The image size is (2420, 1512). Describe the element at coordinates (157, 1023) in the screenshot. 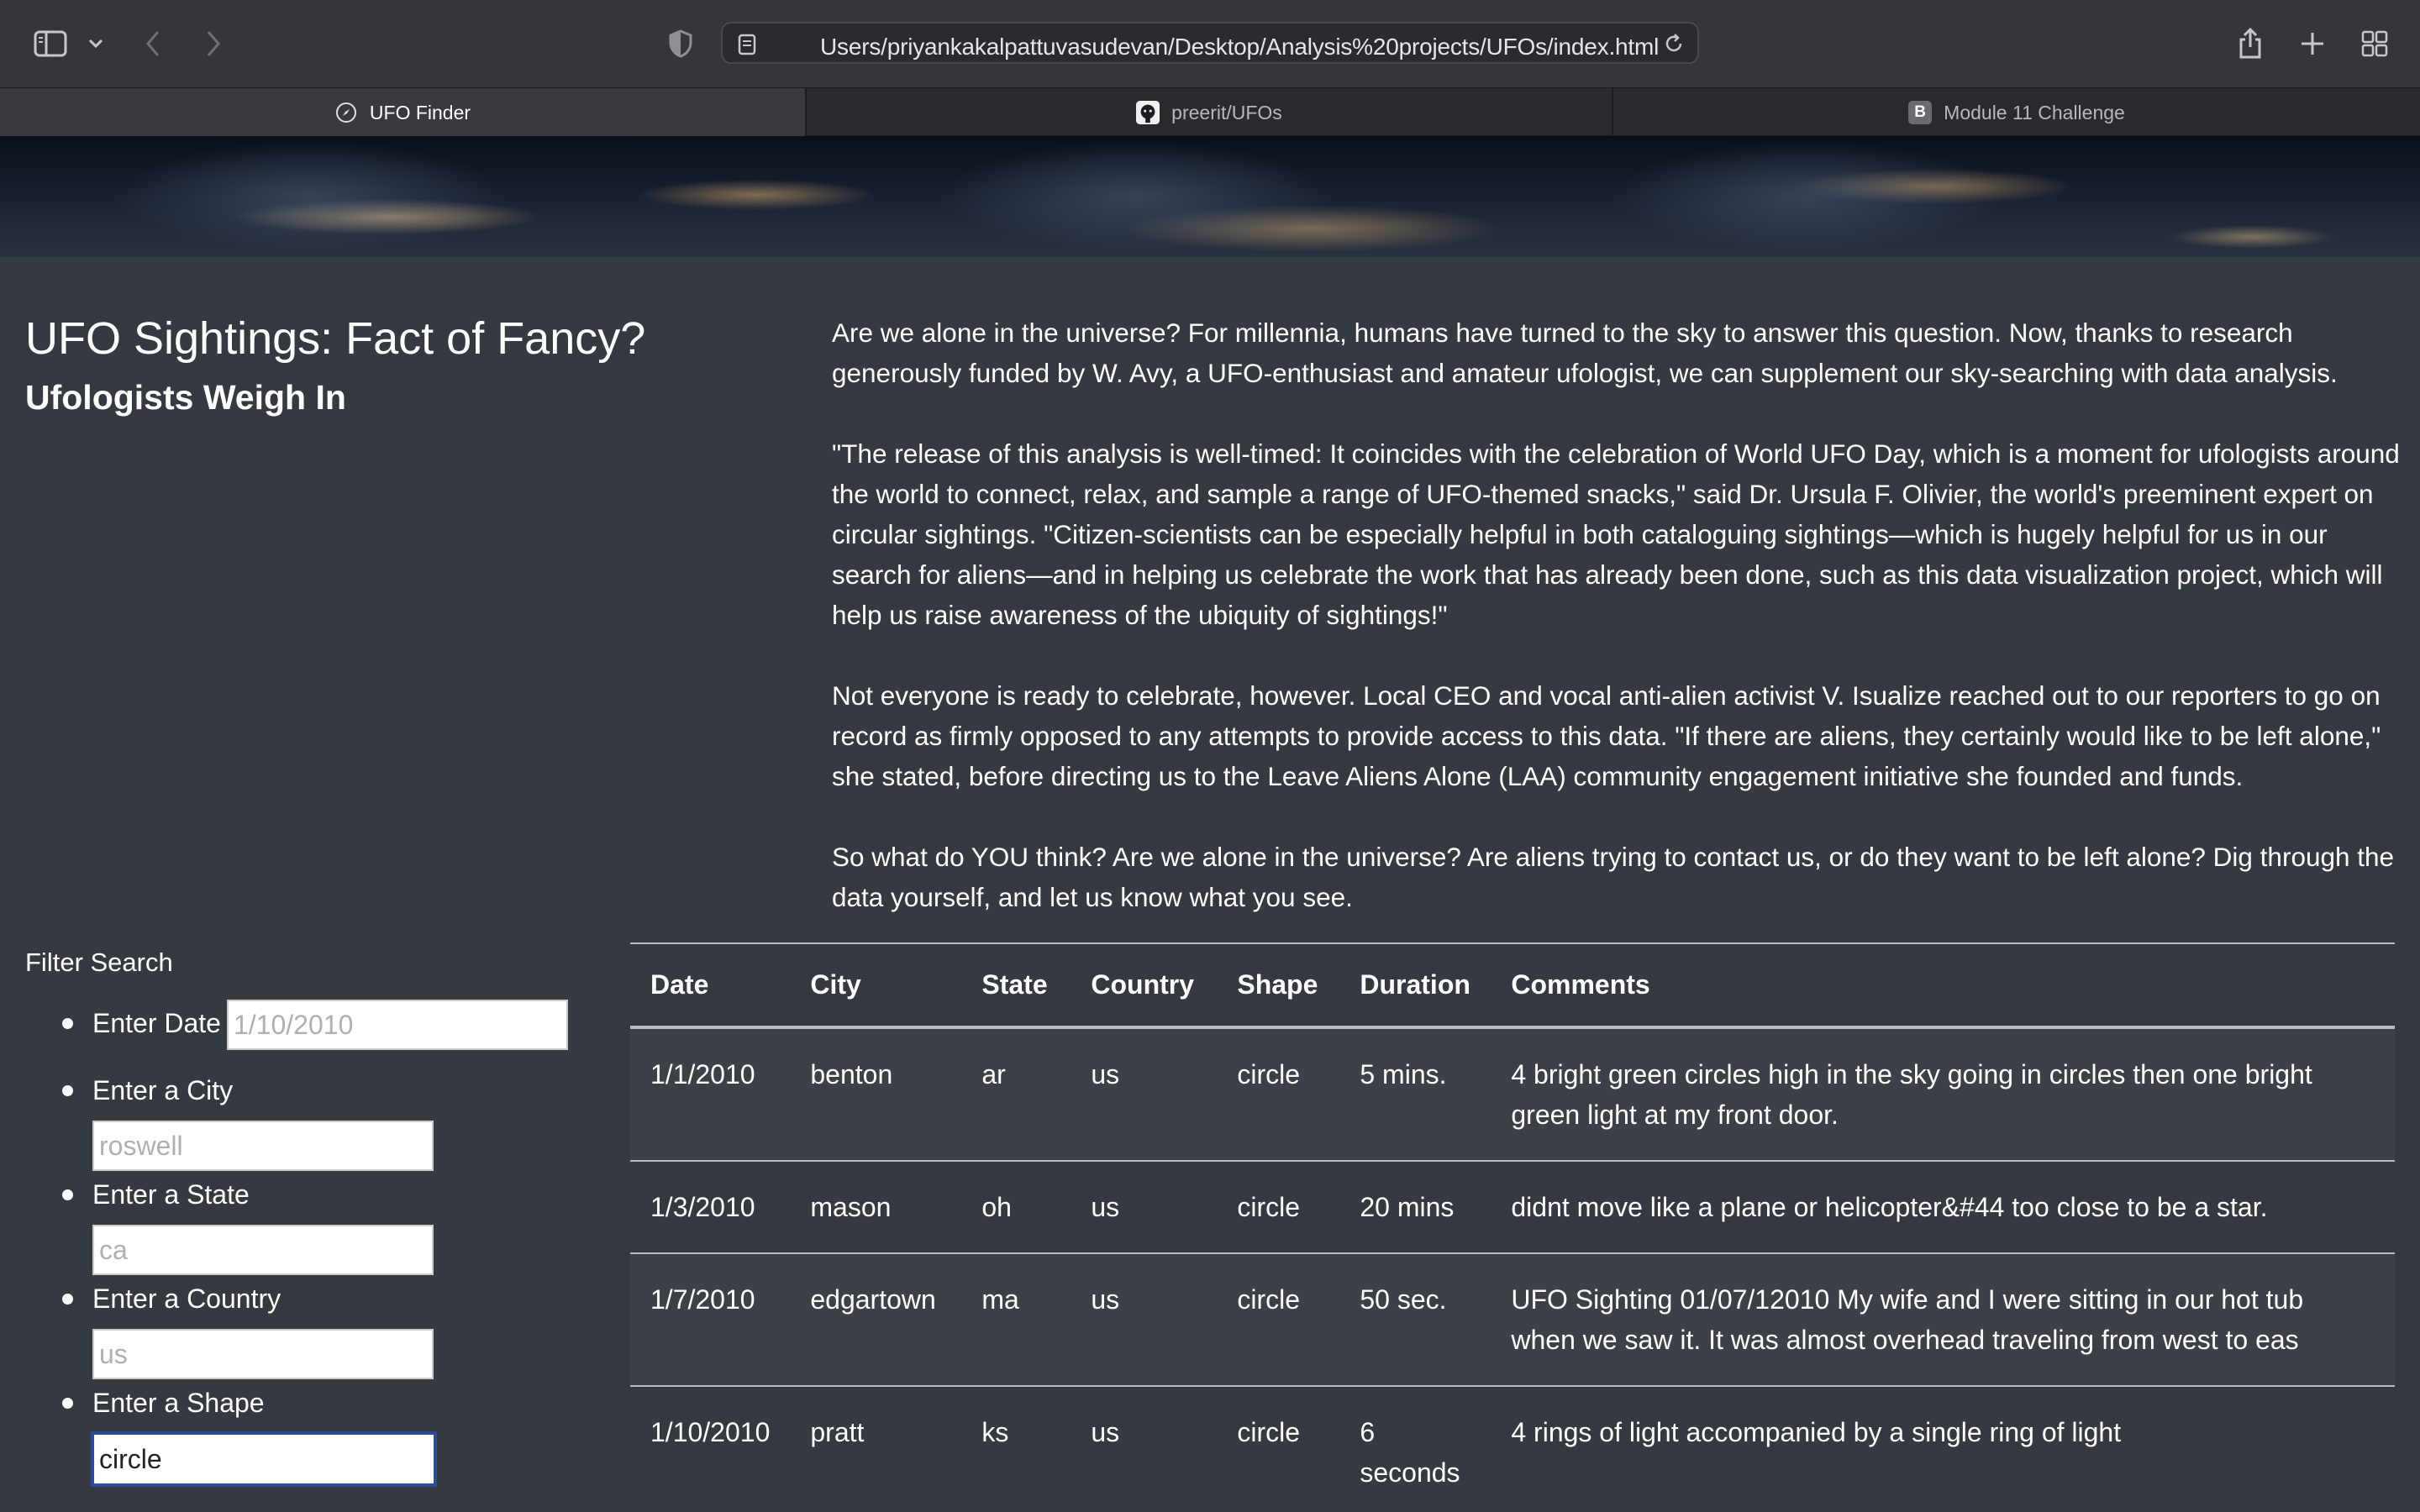

I see `filter-label: Enter Date` at that location.